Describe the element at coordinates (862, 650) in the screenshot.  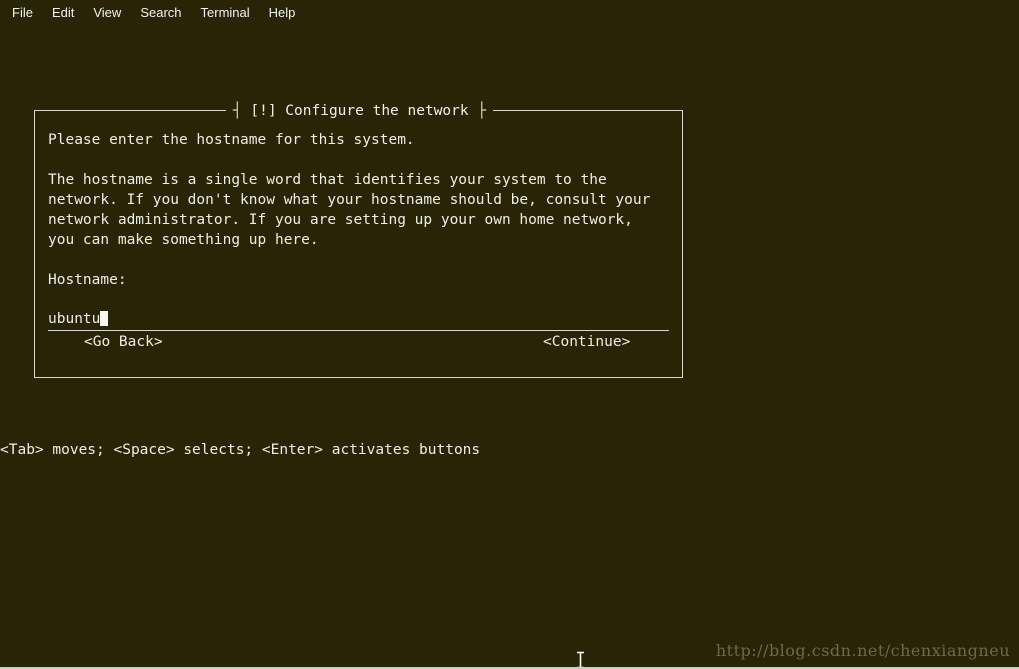
I see `watermark-url: http://blog.csdn.net/chenxiangneu` at that location.